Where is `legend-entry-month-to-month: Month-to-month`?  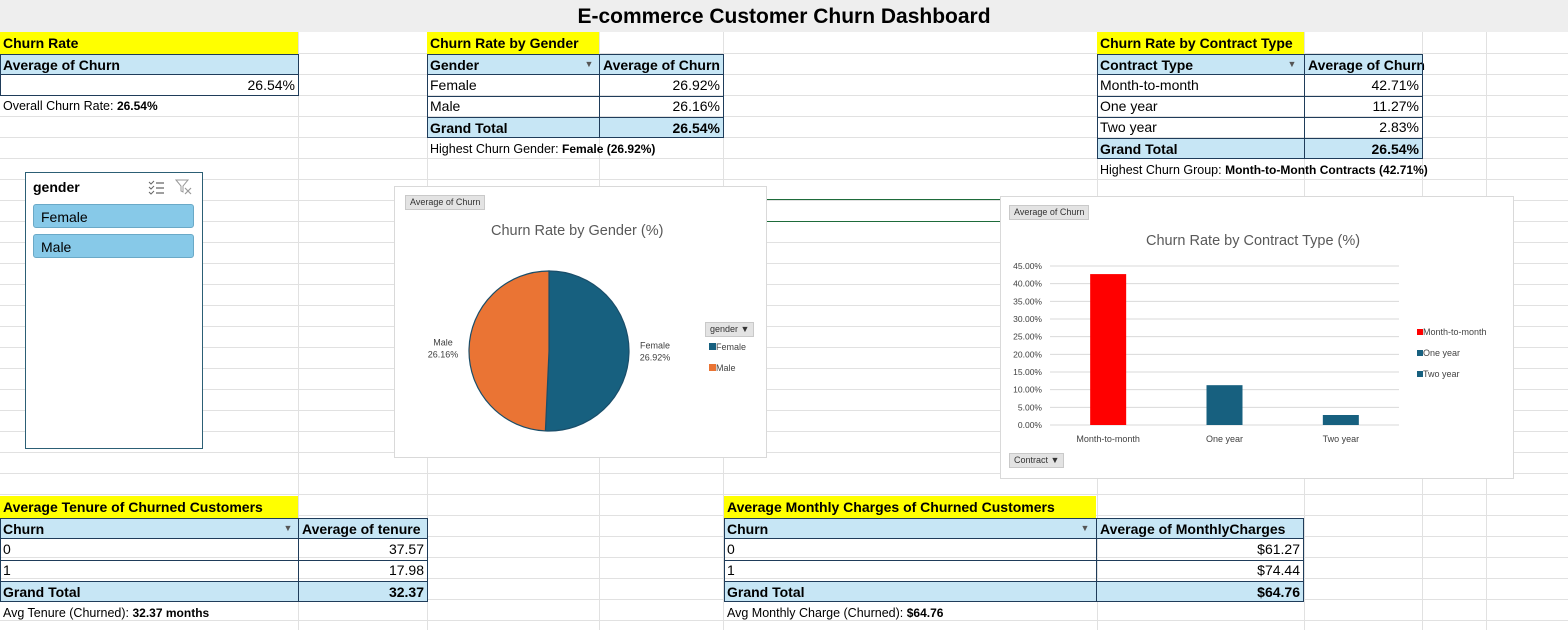 legend-entry-month-to-month: Month-to-month is located at coordinates (1452, 332).